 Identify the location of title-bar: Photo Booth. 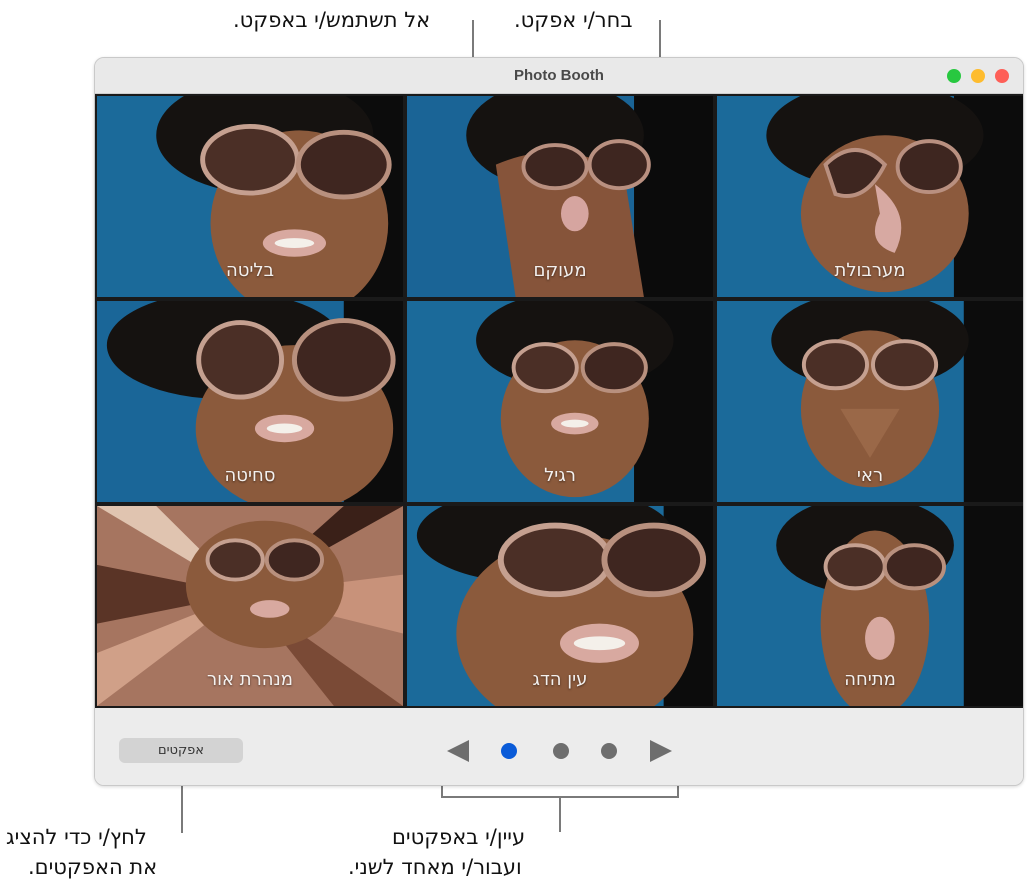
(559, 76).